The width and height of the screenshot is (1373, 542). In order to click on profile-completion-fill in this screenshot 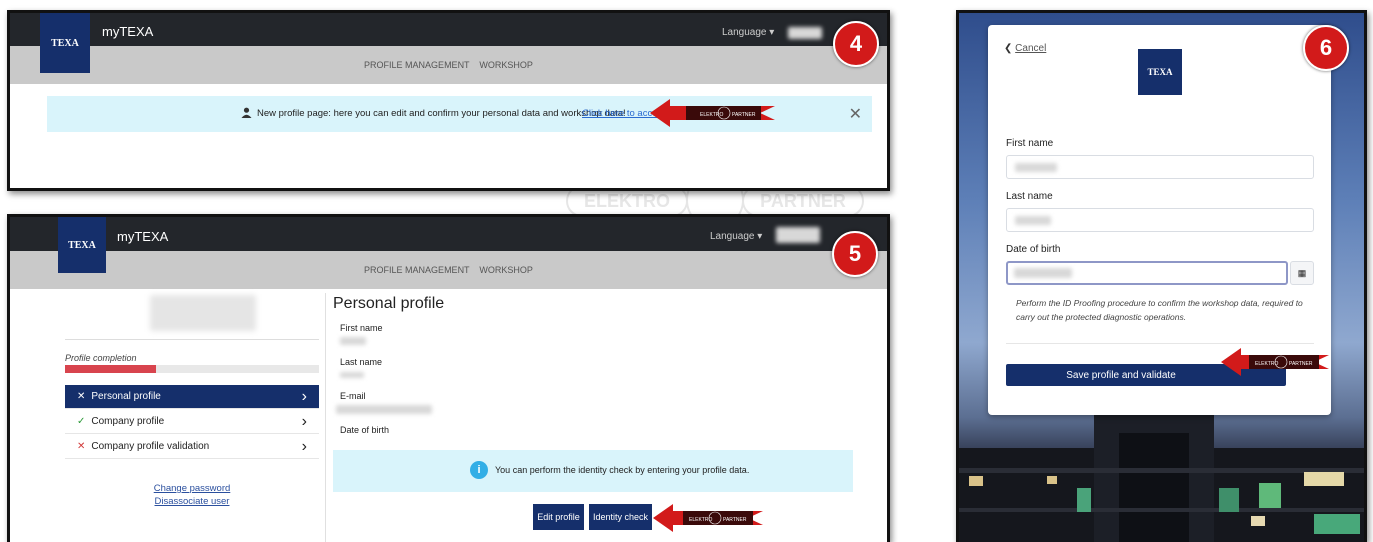, I will do `click(111, 369)`.